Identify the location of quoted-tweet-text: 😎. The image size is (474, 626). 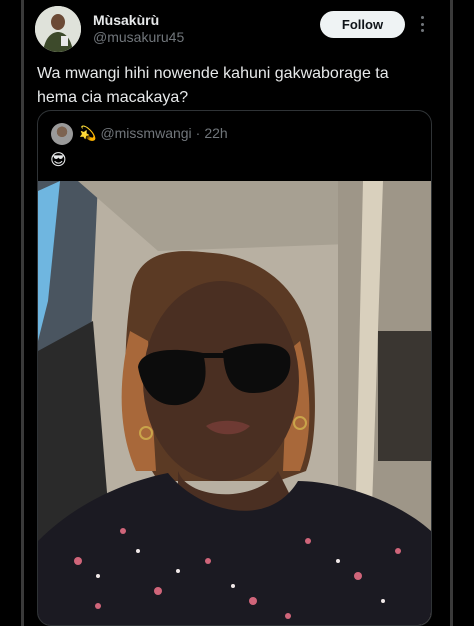
(58, 160).